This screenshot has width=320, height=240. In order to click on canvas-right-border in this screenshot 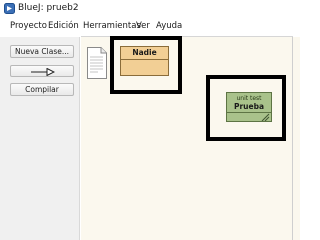, I will do `click(292, 138)`.